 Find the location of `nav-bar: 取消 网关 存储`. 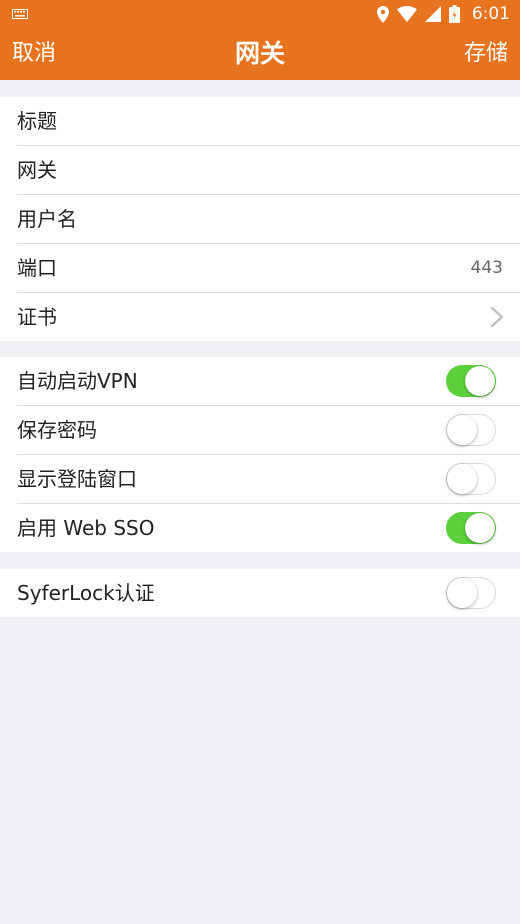

nav-bar: 取消 网关 存储 is located at coordinates (260, 54).